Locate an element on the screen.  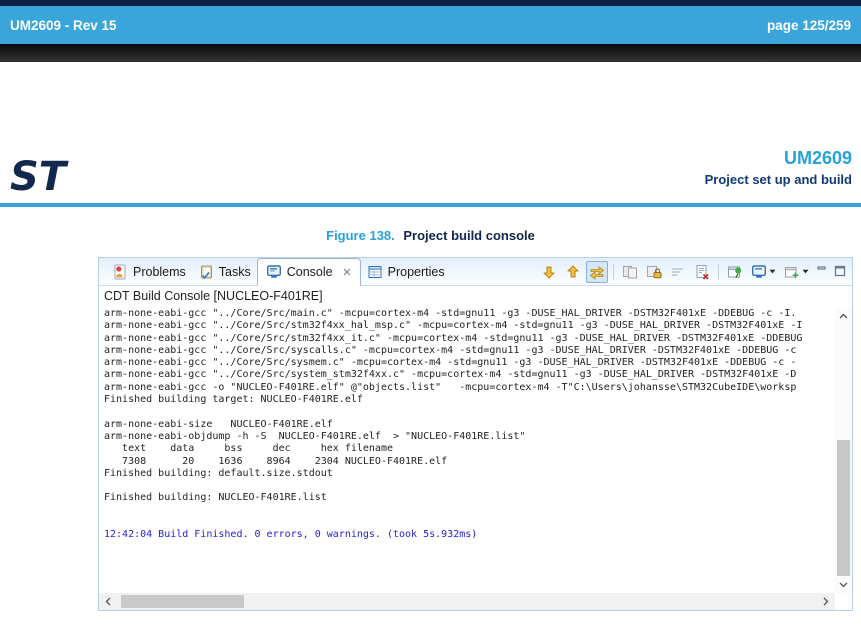
vertical-scrollbar-thumb is located at coordinates (843, 508).